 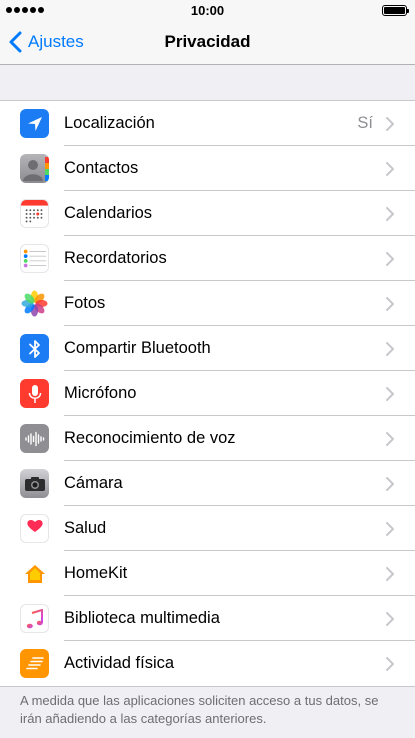 I want to click on row-label: Recordatorios, so click(x=115, y=258).